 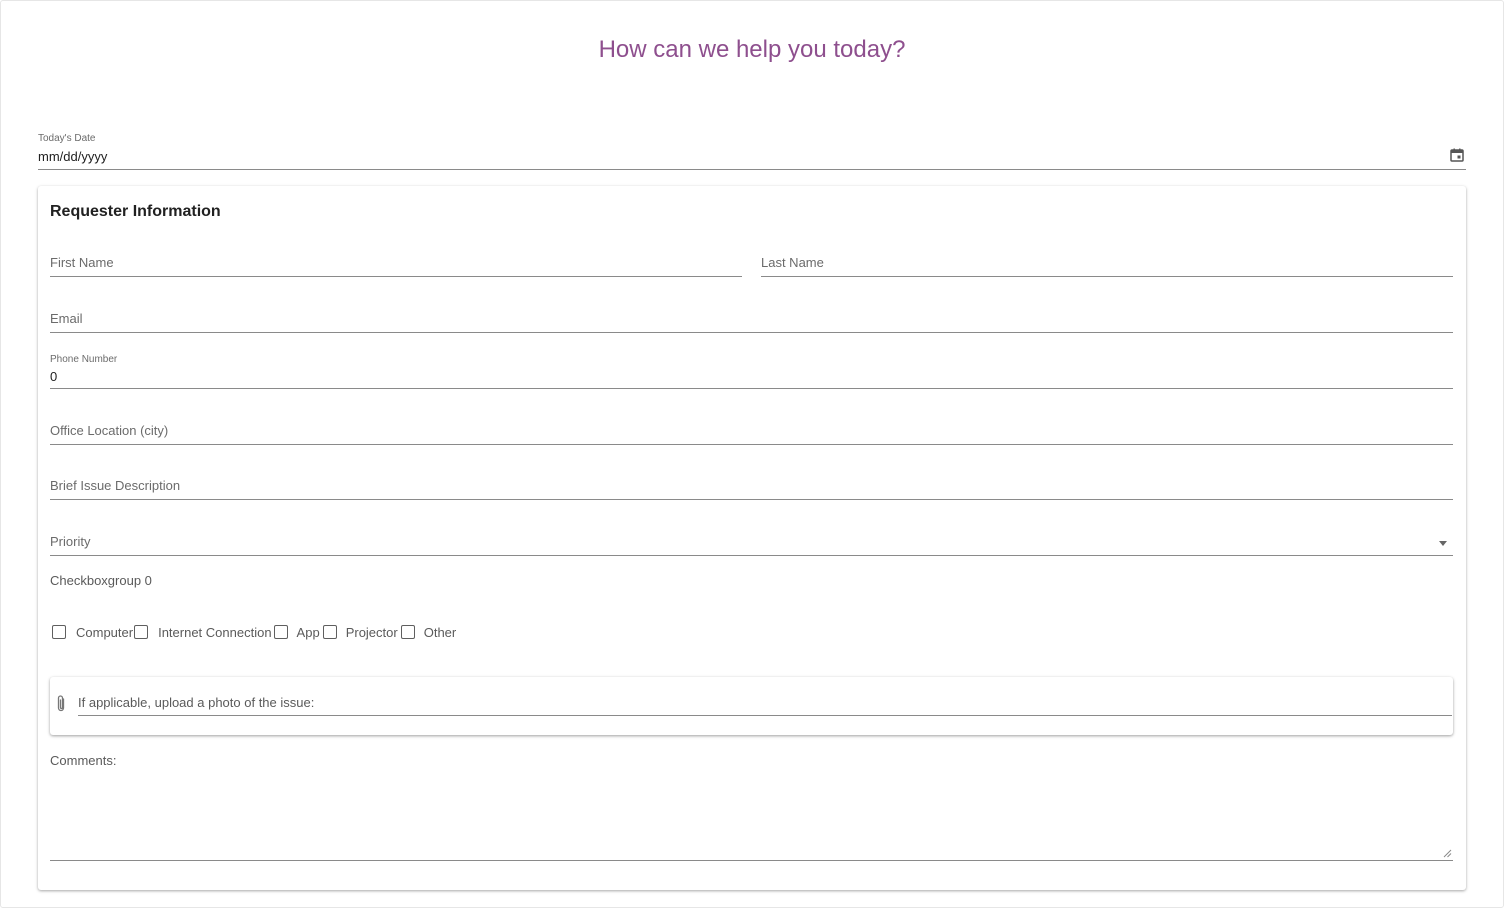 What do you see at coordinates (72, 156) in the screenshot?
I see `todays-date-value: mm/dd/yyyy` at bounding box center [72, 156].